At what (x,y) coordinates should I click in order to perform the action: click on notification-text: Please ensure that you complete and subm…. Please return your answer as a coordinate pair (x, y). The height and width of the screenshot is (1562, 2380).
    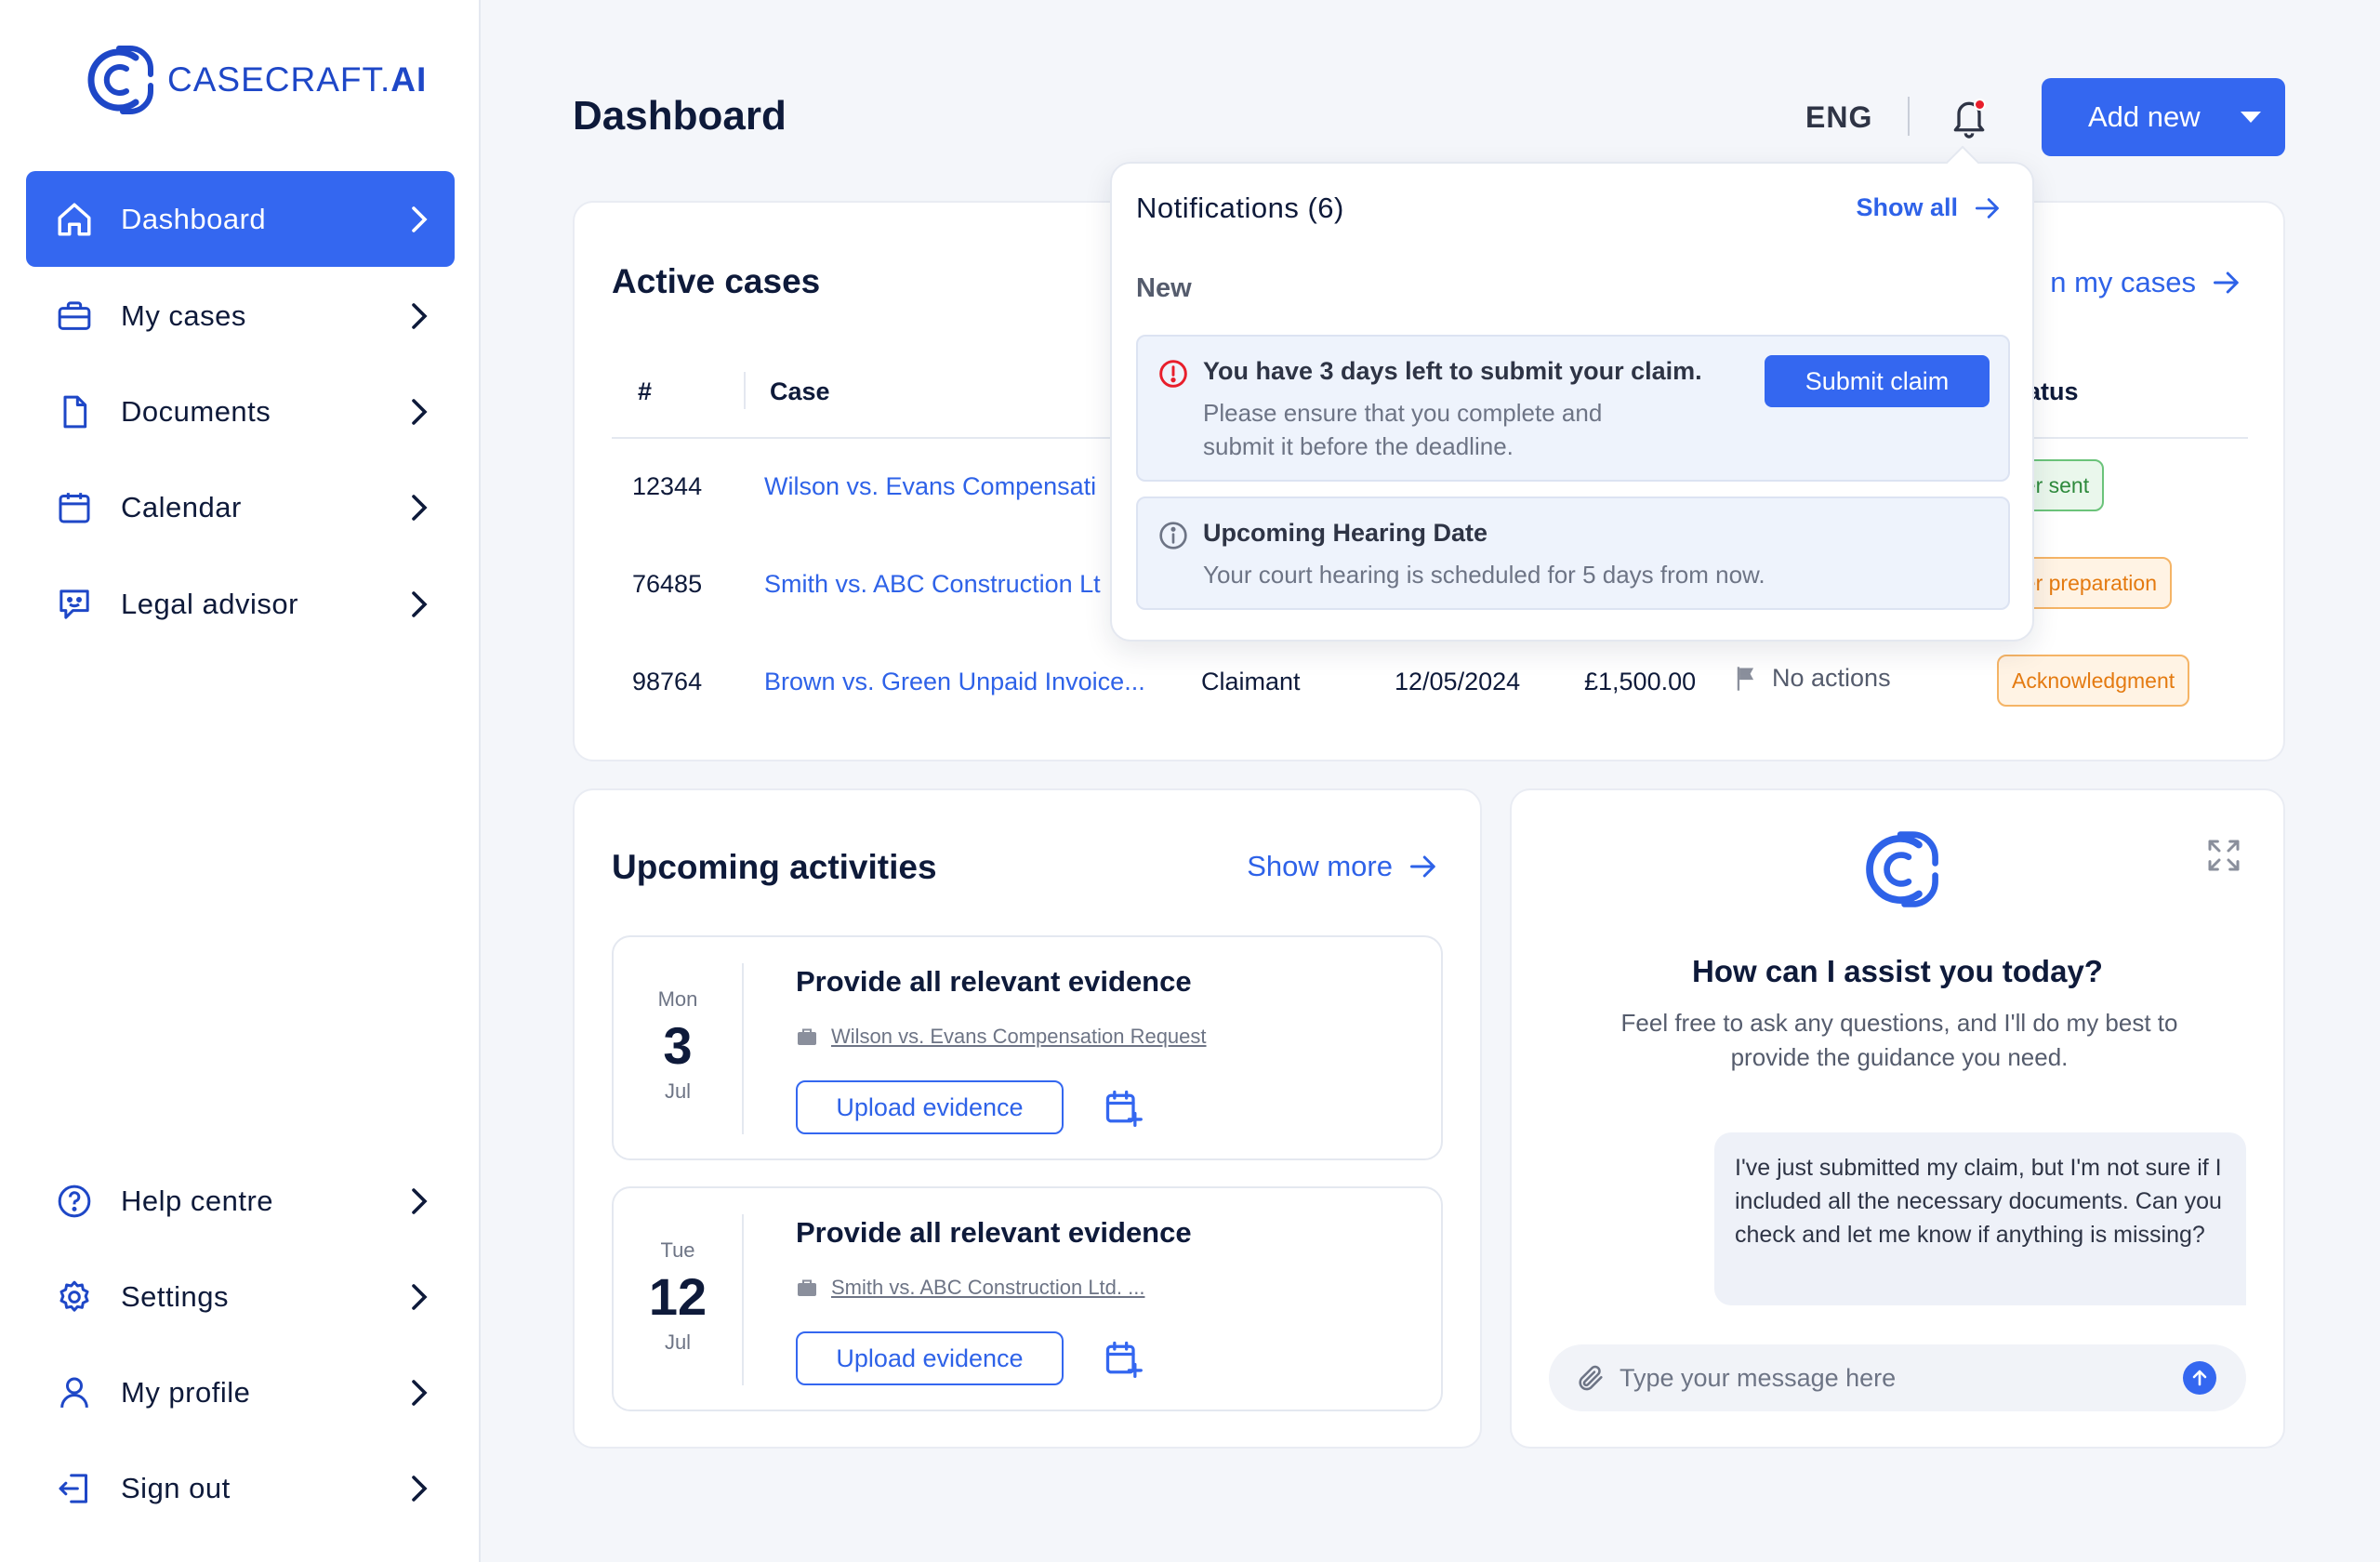
    Looking at the image, I should click on (1402, 429).